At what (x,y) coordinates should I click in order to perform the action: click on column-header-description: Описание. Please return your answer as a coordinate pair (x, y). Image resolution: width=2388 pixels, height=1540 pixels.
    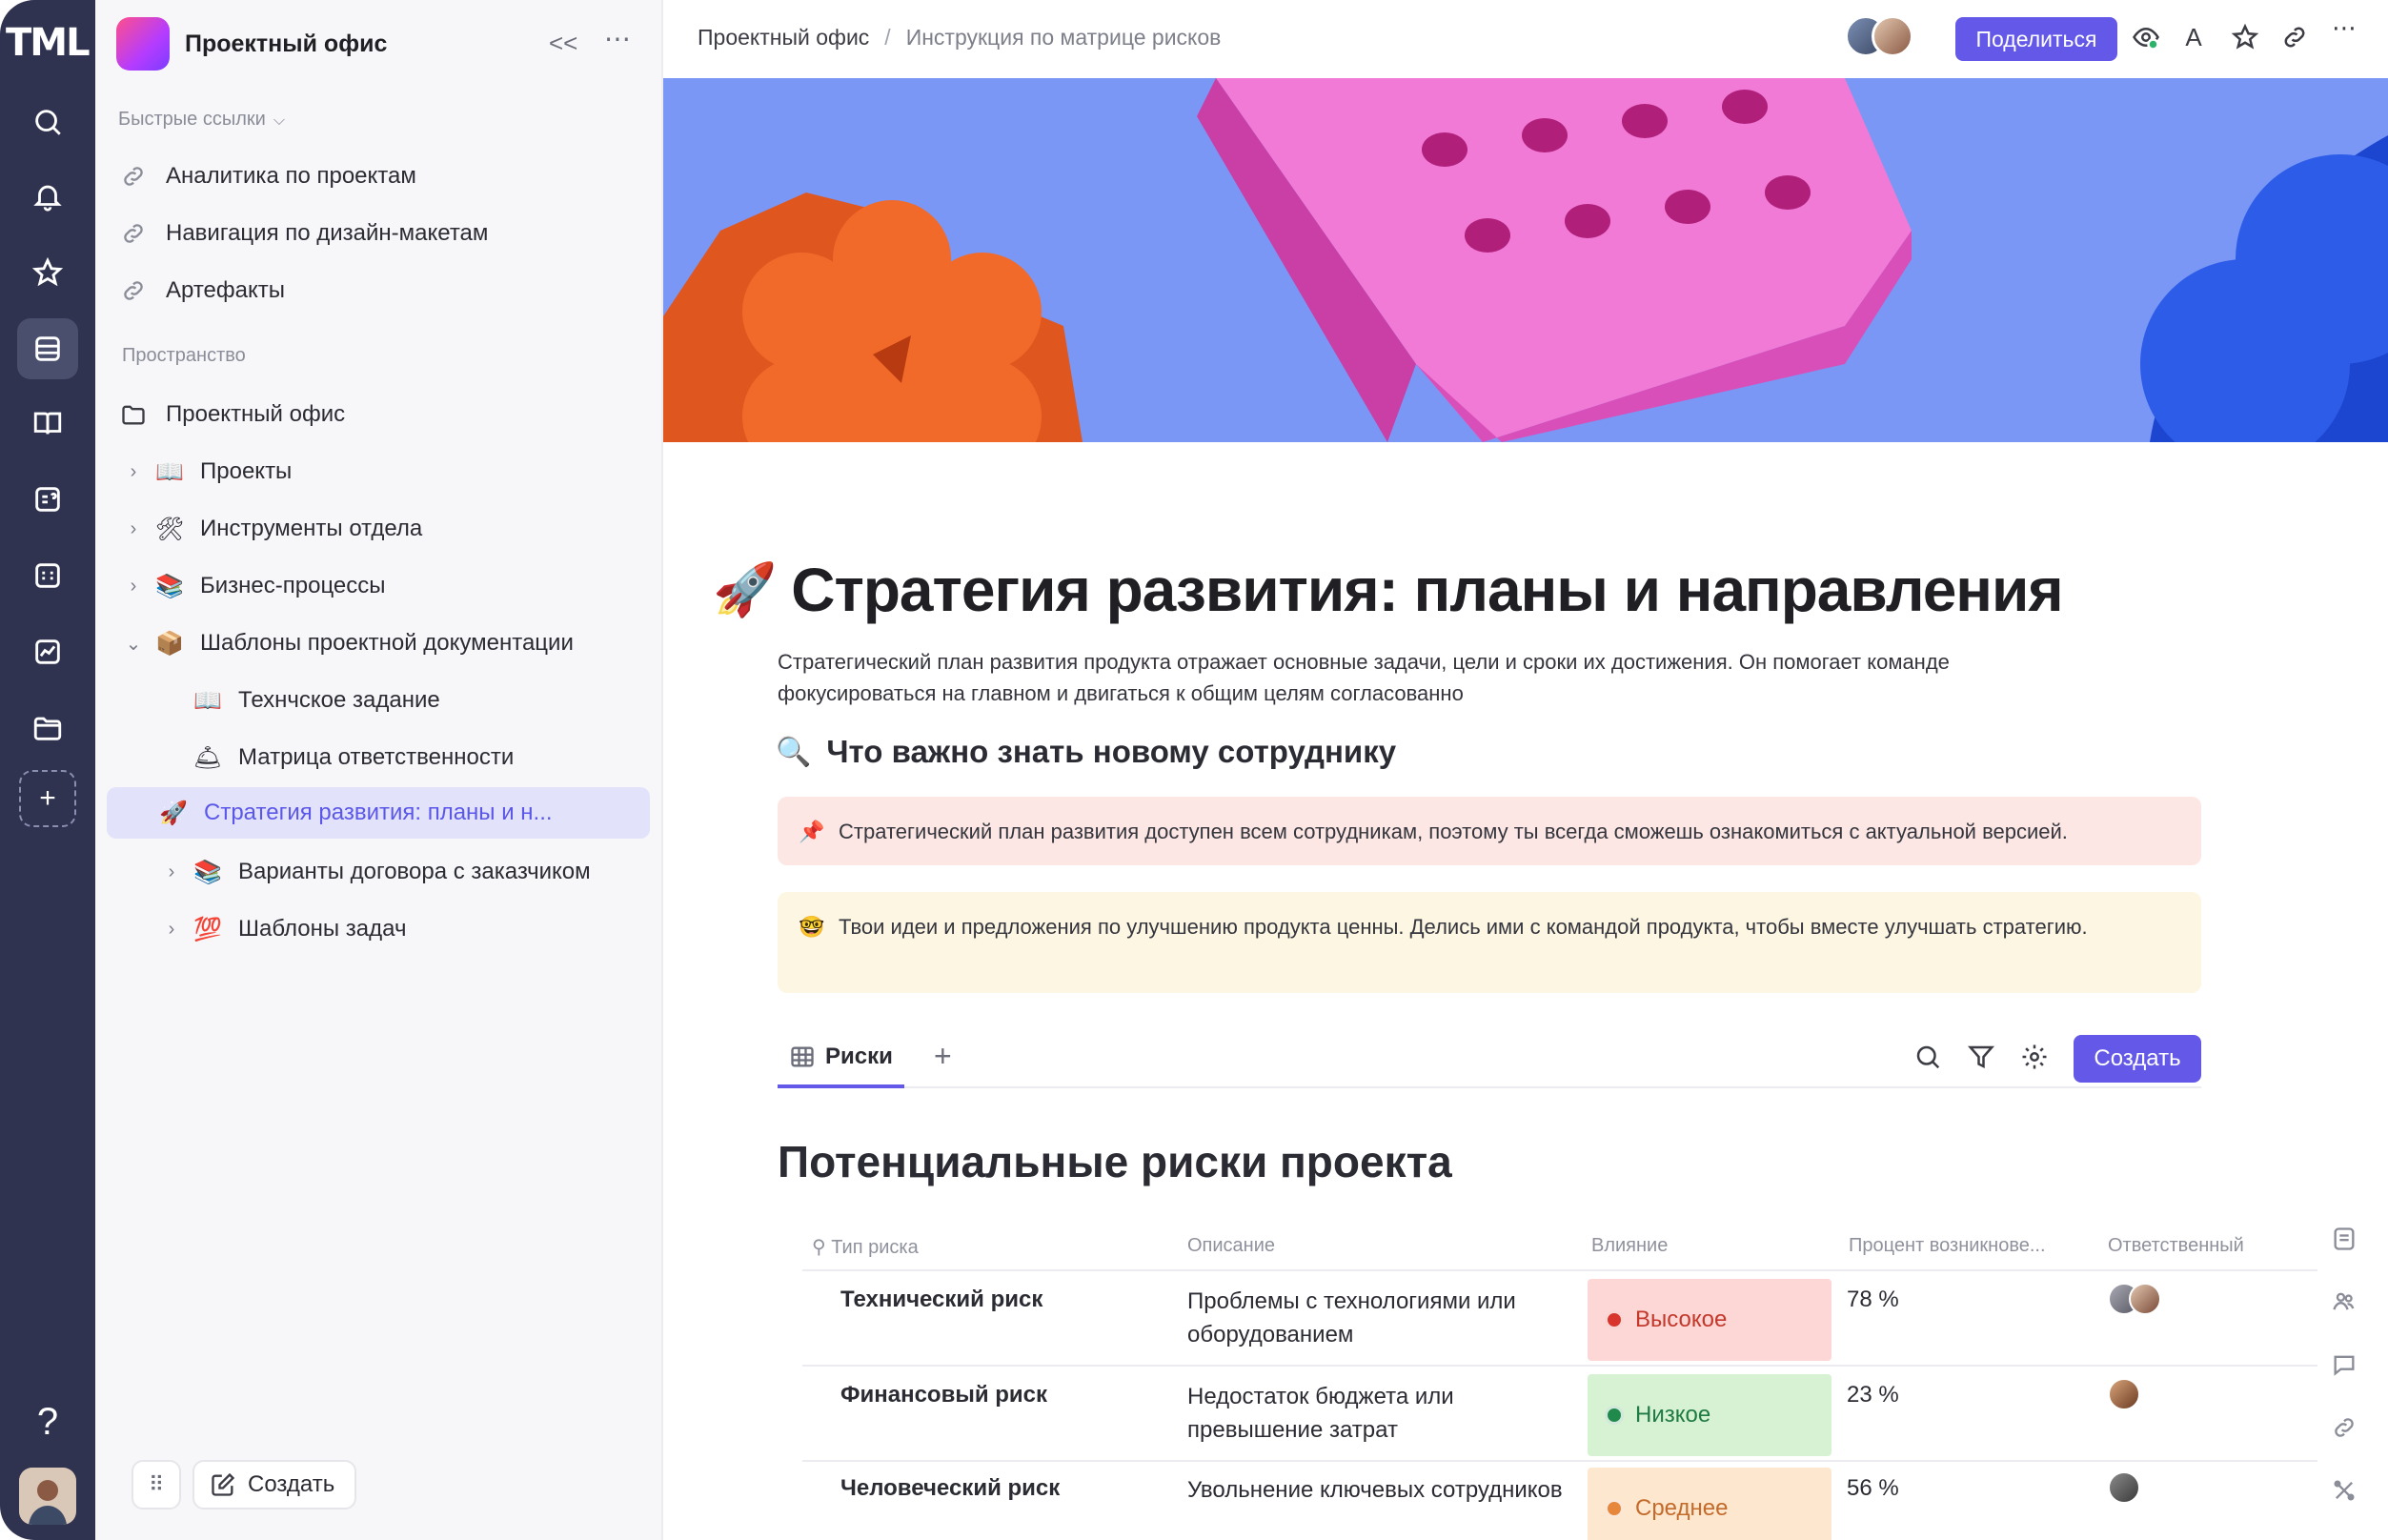
    Looking at the image, I should click on (1231, 1246).